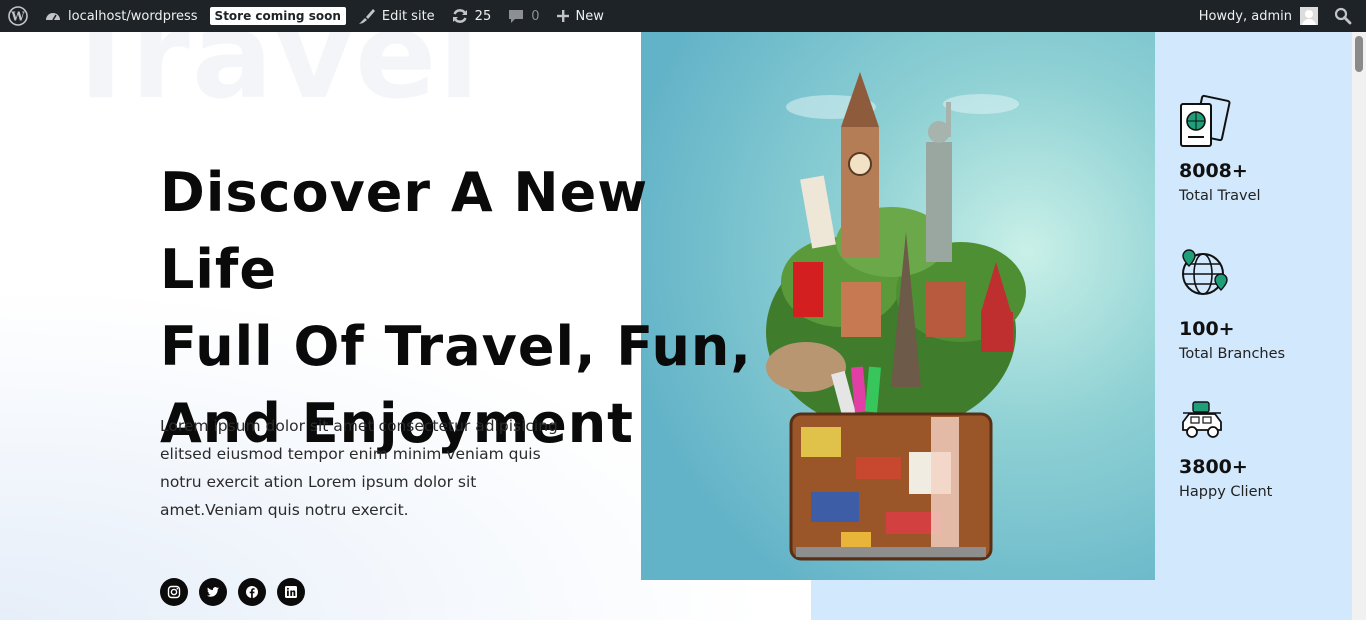 This screenshot has height=620, width=1366. I want to click on search-icon, so click(1343, 16).